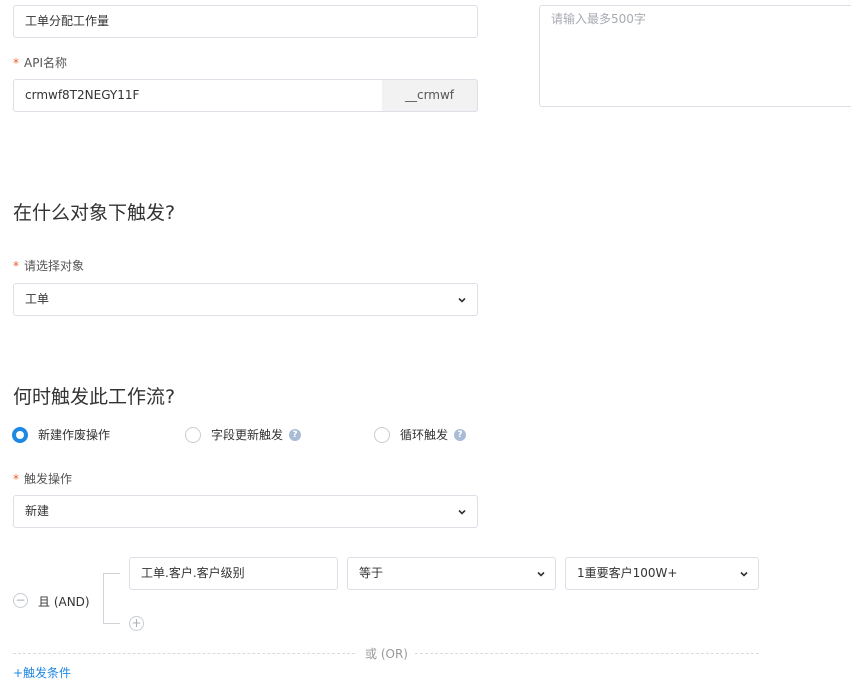  What do you see at coordinates (136, 623) in the screenshot?
I see `plus-circle-icon: +` at bounding box center [136, 623].